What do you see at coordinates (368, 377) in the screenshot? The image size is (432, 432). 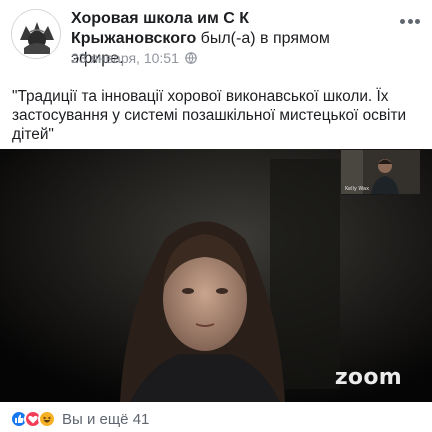 I see `zoom-watermark: zoom` at bounding box center [368, 377].